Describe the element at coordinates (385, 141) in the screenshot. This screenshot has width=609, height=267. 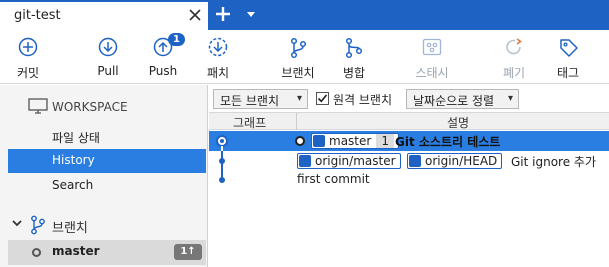
I see `ahead-count-badge: 1` at that location.